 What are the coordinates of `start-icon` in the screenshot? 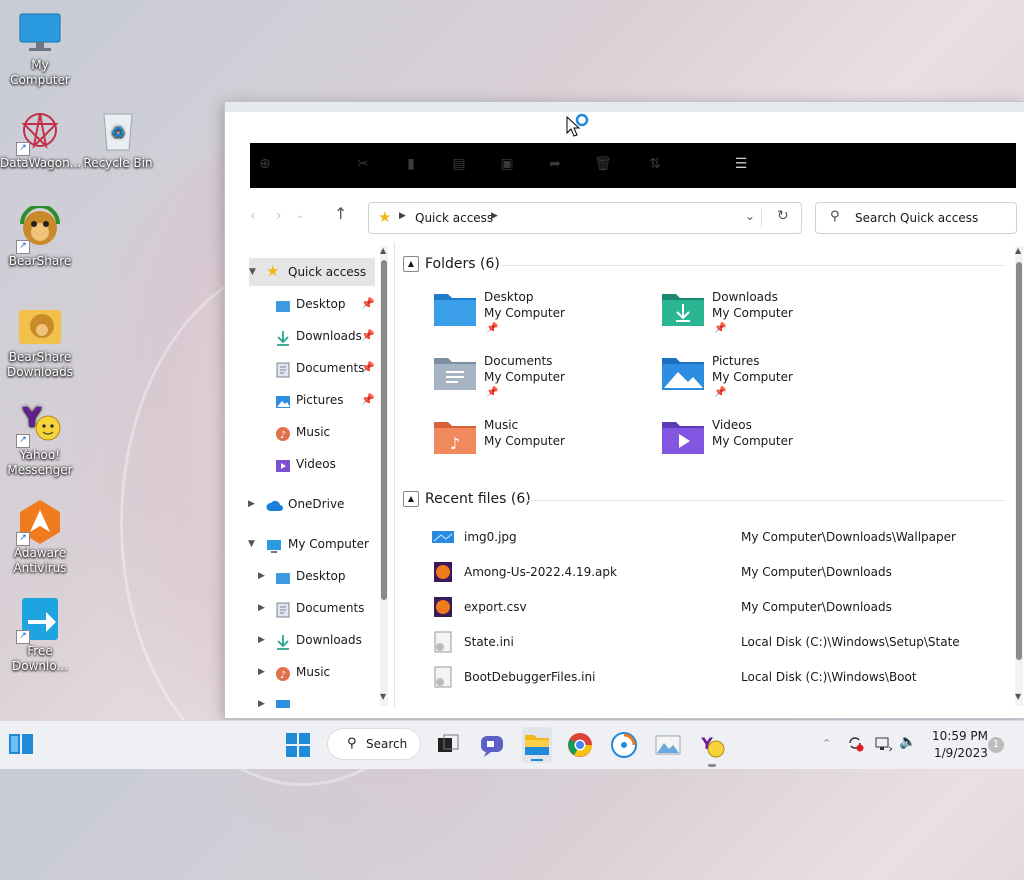 It's located at (298, 745).